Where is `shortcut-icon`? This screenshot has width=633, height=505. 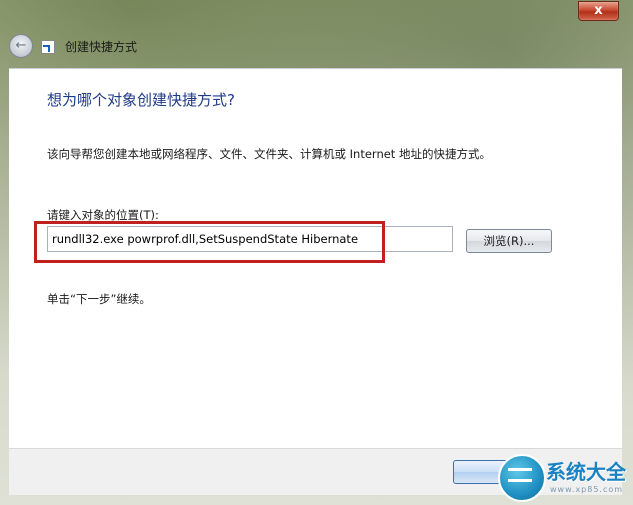
shortcut-icon is located at coordinates (48, 47).